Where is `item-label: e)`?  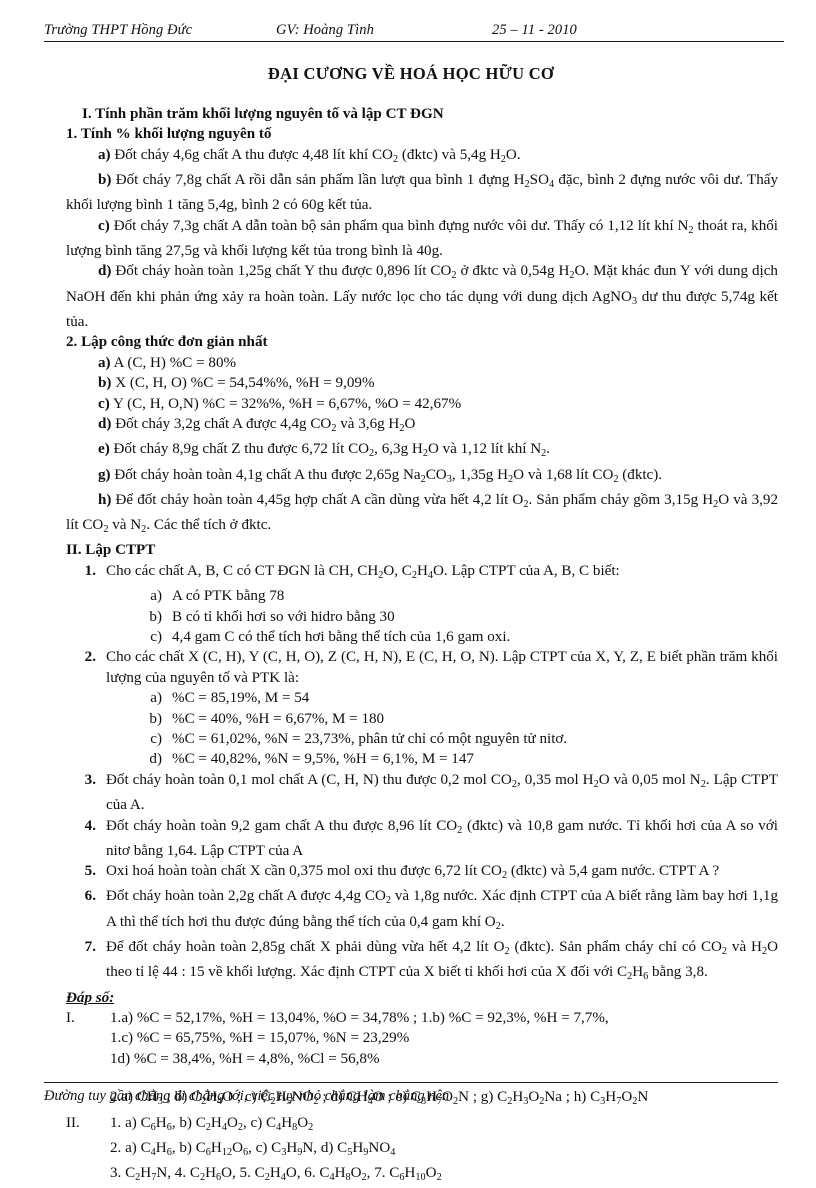
item-label: e) is located at coordinates (104, 449).